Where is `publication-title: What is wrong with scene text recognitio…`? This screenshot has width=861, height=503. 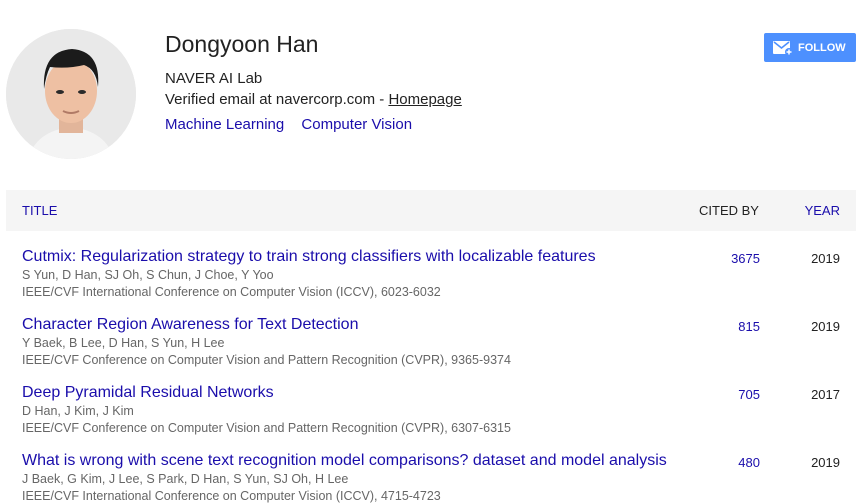 publication-title: What is wrong with scene text recognitio… is located at coordinates (344, 461).